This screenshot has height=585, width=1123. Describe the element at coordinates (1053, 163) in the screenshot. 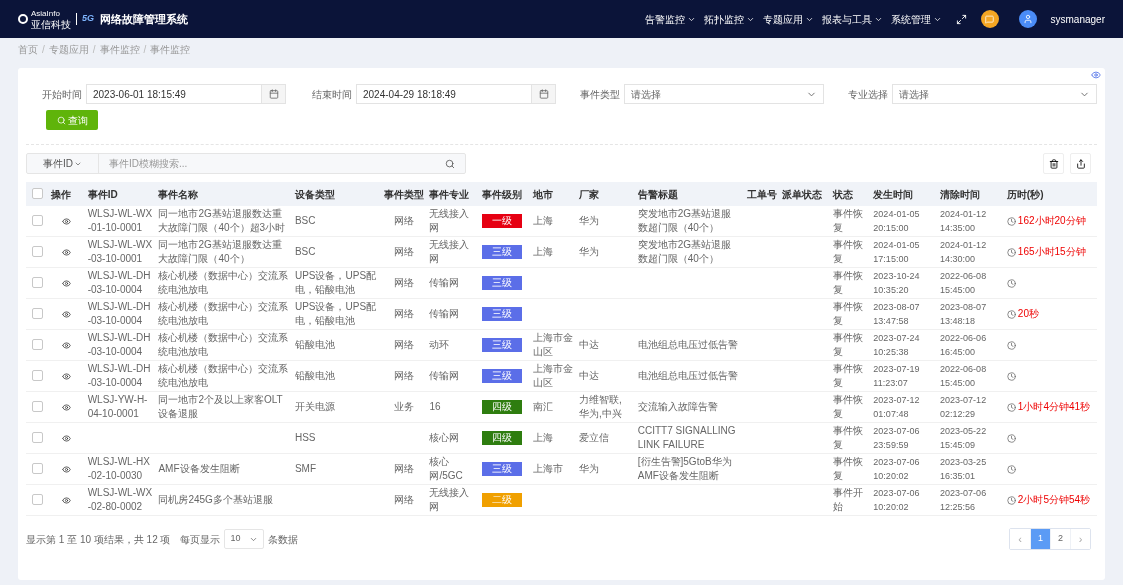

I see `delete-button` at that location.